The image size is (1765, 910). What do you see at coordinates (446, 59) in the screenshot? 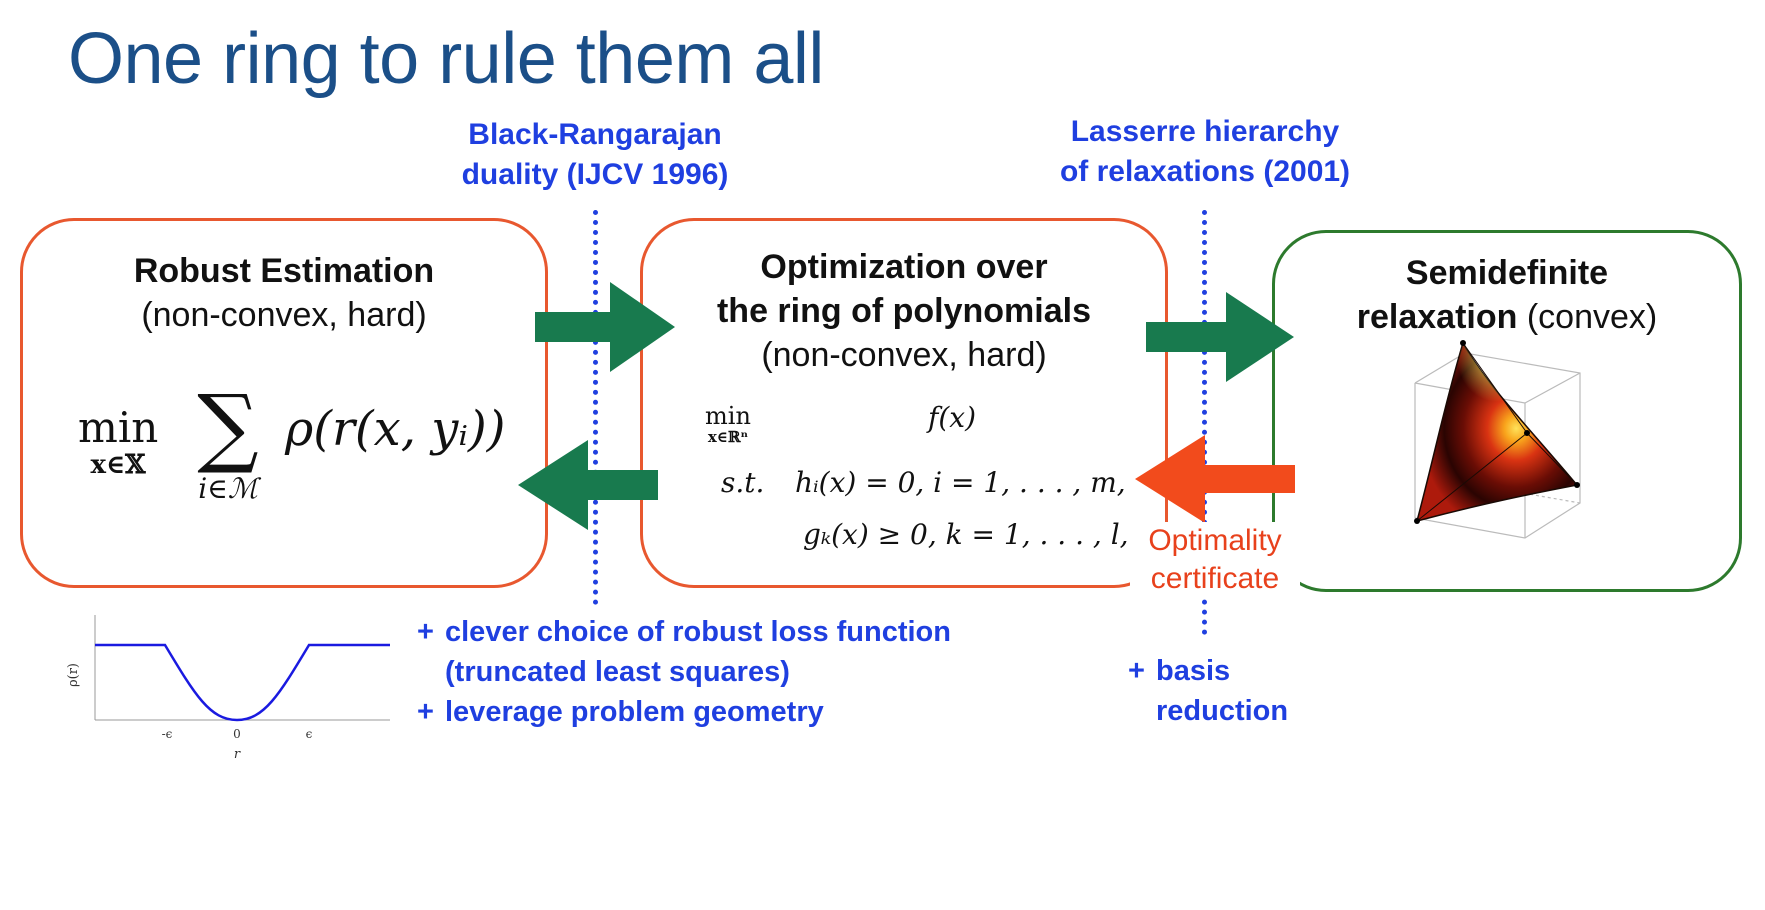
I see `slide-title: One ring to rule them all` at bounding box center [446, 59].